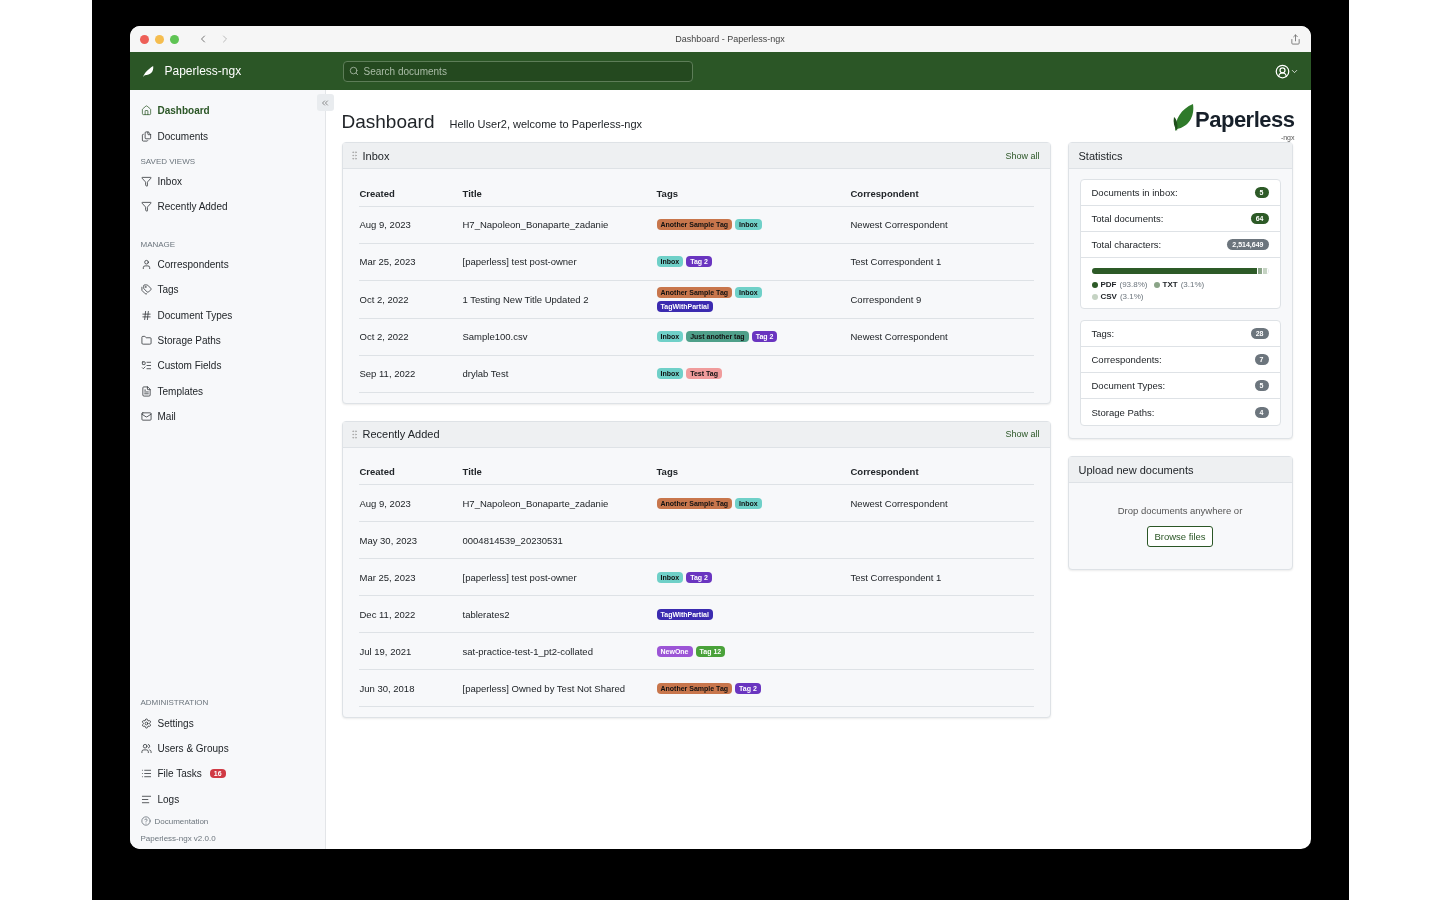  Describe the element at coordinates (558, 614) in the screenshot. I see `table-cell: tablerates2` at that location.